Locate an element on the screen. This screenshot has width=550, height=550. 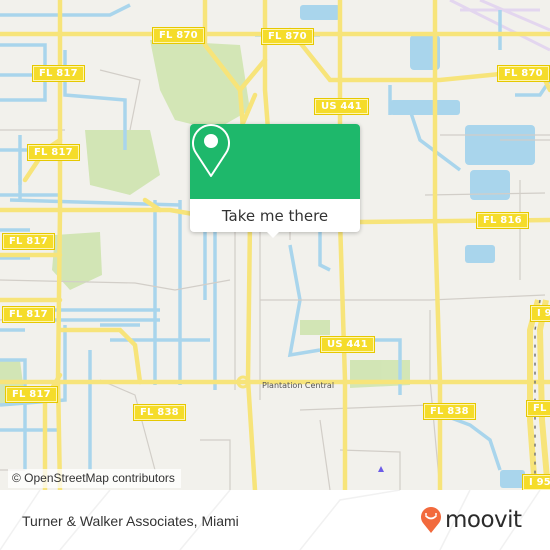
destination-popup: Take me there is located at coordinates (275, 181).